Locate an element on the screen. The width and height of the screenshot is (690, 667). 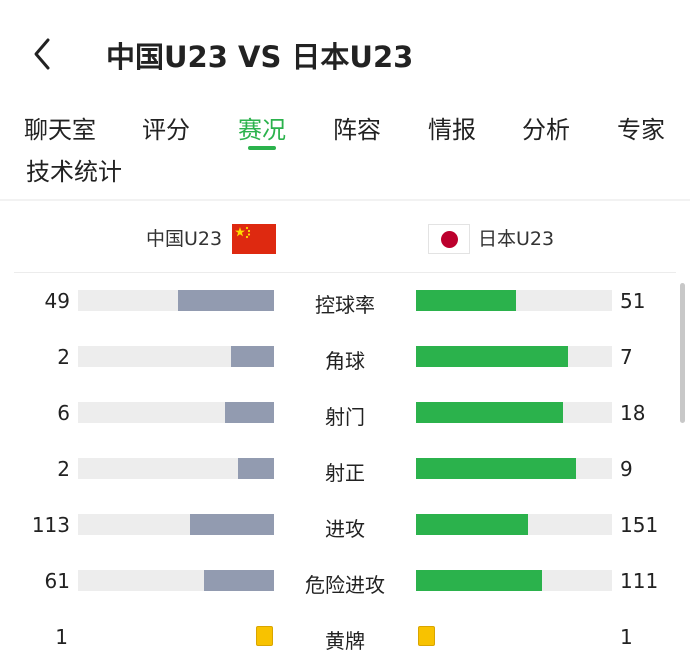
back-button is located at coordinates (44, 54).